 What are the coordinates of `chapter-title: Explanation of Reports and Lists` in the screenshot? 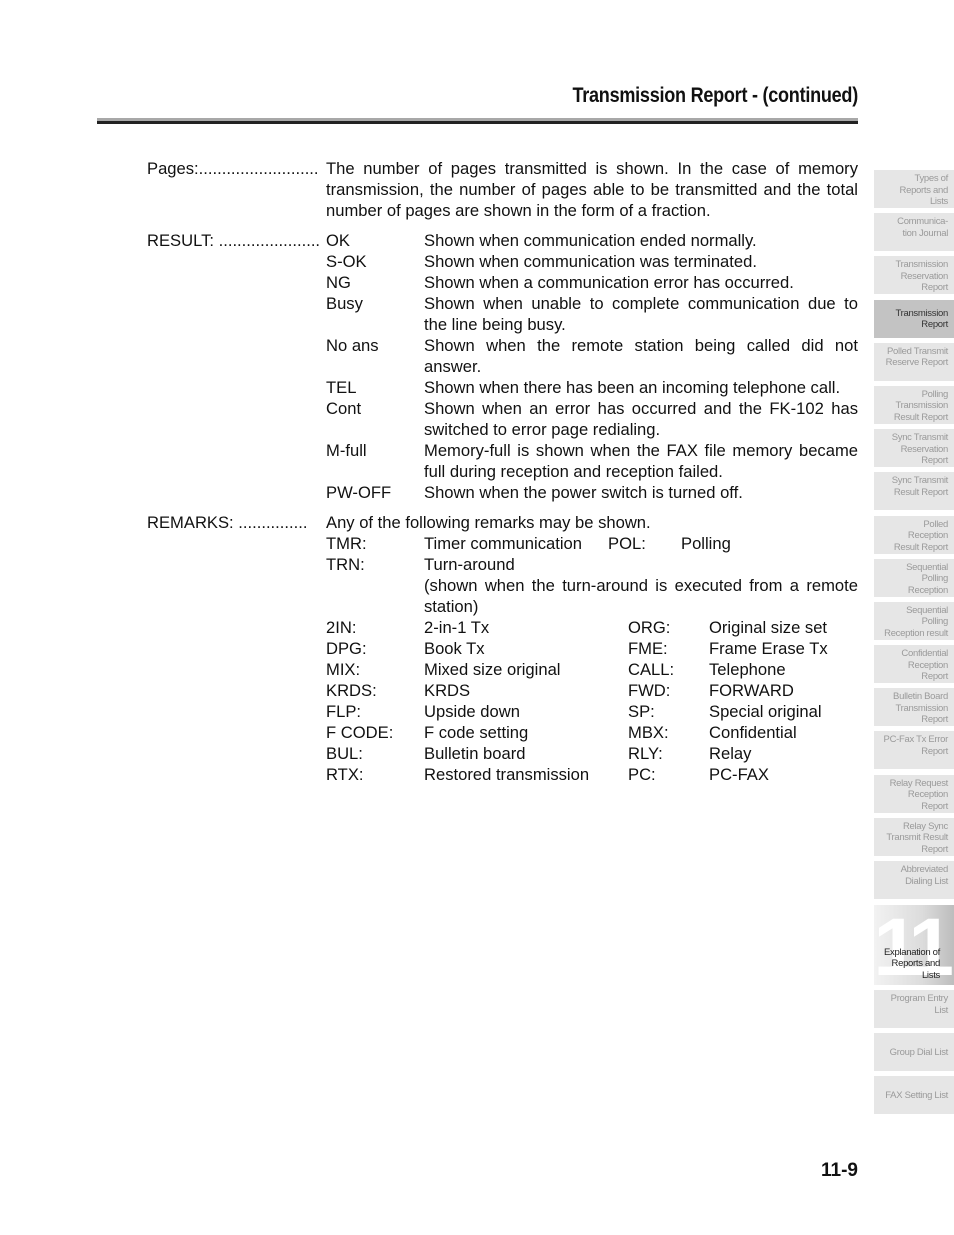 It's located at (912, 964).